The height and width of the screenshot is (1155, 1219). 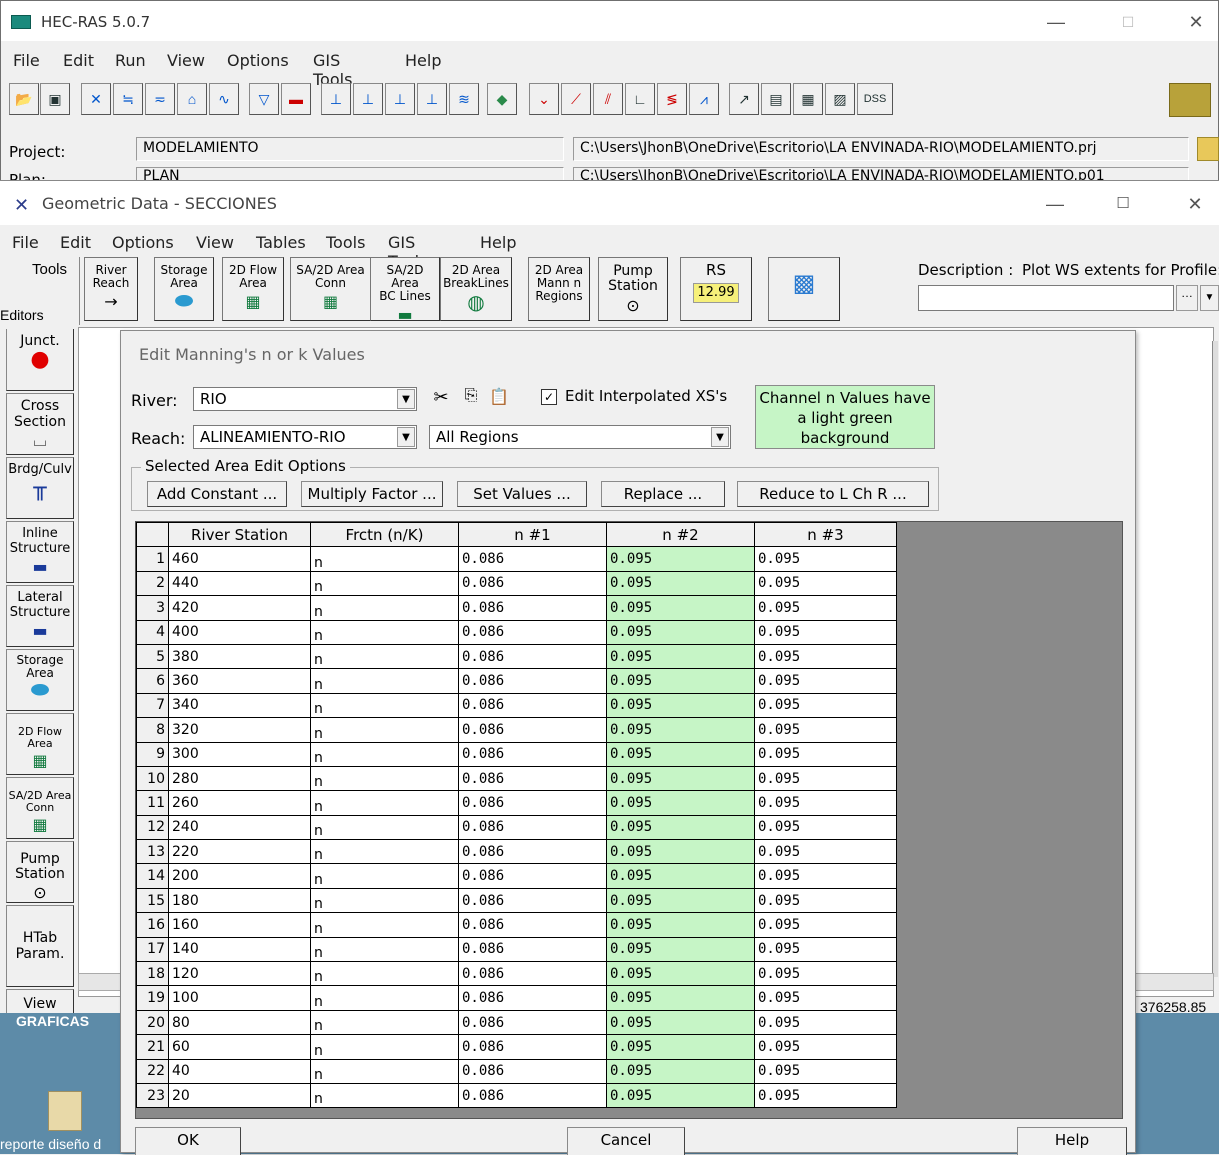 I want to click on paste-icon: 📋, so click(x=499, y=399).